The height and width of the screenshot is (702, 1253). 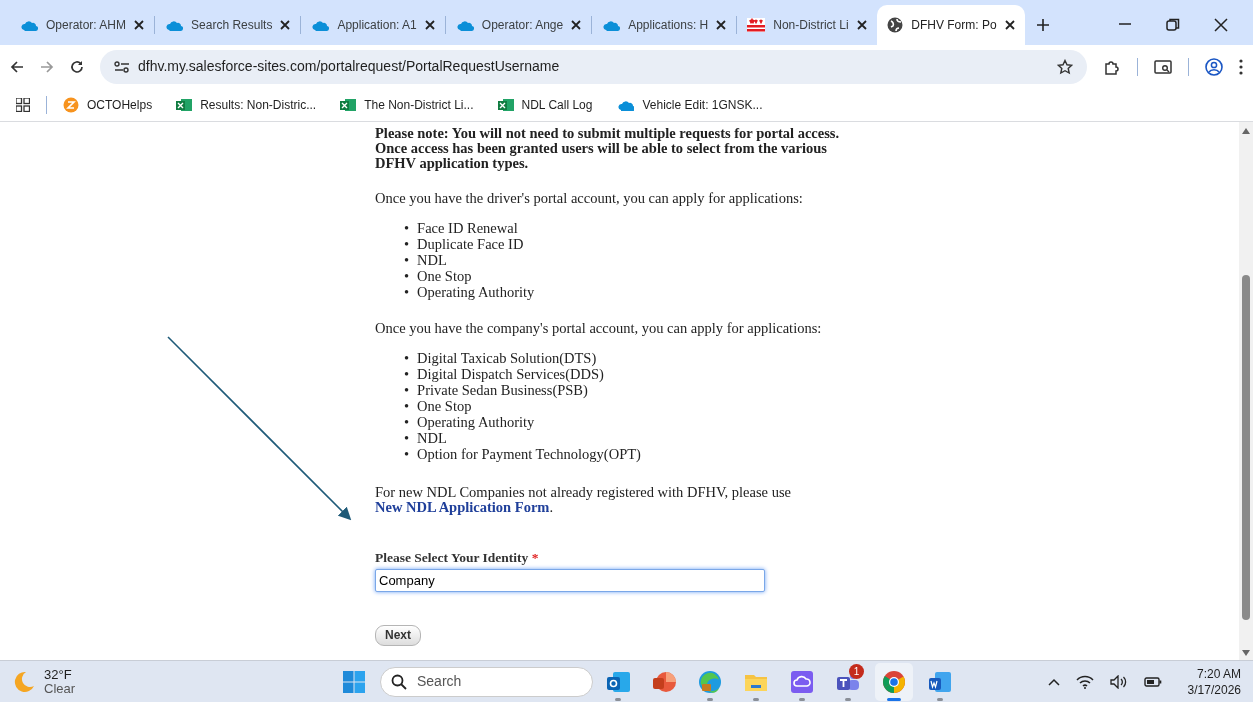 What do you see at coordinates (1173, 25) in the screenshot?
I see `restore-icon` at bounding box center [1173, 25].